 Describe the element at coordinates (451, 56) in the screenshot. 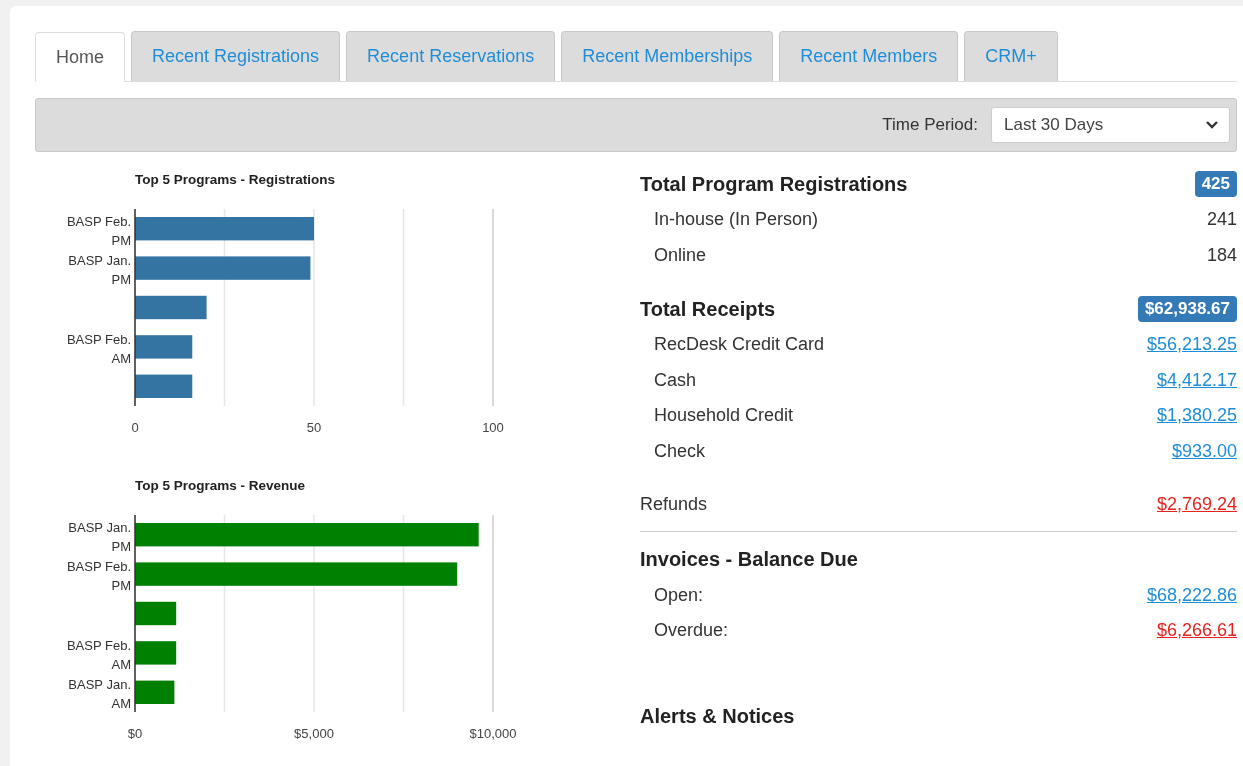

I see `tab: Recent Reservations` at that location.